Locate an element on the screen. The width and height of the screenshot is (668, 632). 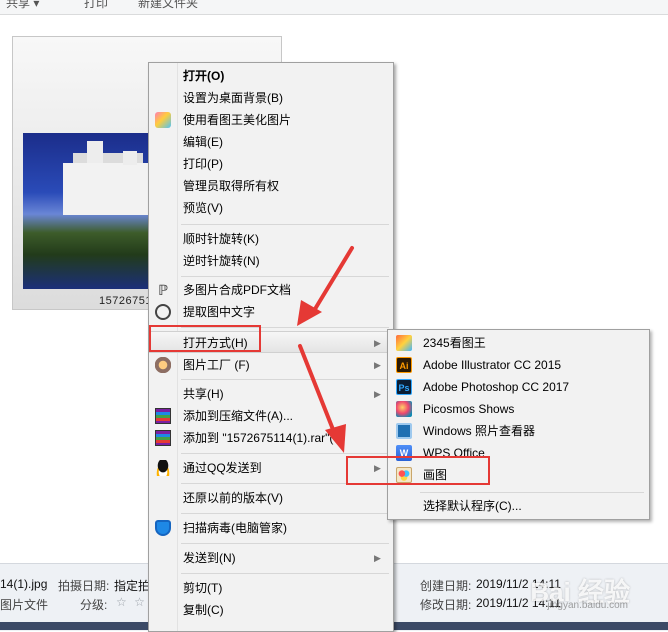
arrow-head-icon is located at coordinates (335, 438).